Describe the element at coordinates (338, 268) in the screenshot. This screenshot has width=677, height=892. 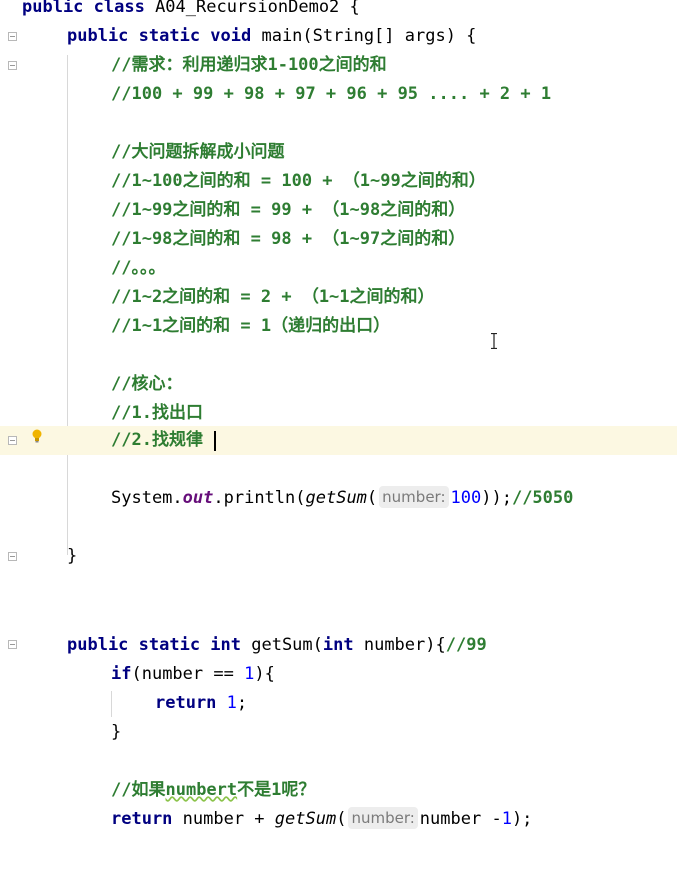
I see `code-line-10: //。。。` at that location.